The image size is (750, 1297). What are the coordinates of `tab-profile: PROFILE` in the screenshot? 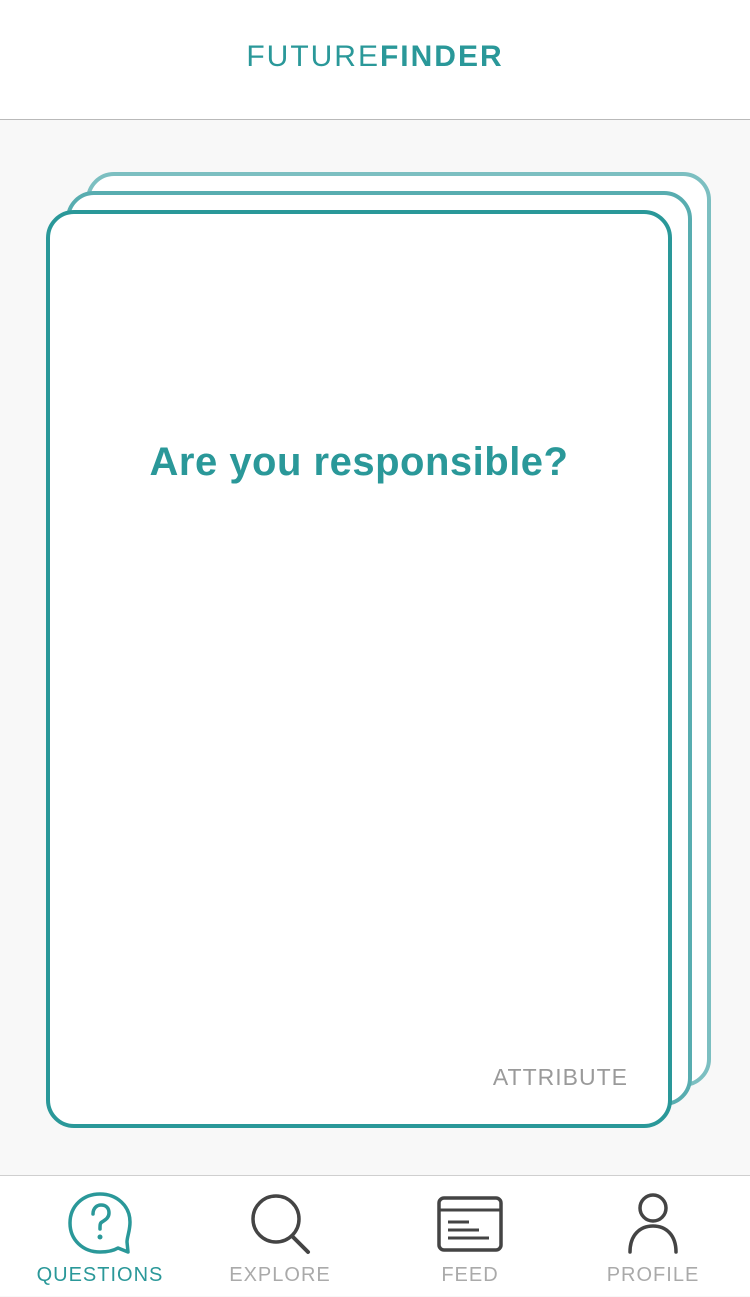 It's located at (653, 1236).